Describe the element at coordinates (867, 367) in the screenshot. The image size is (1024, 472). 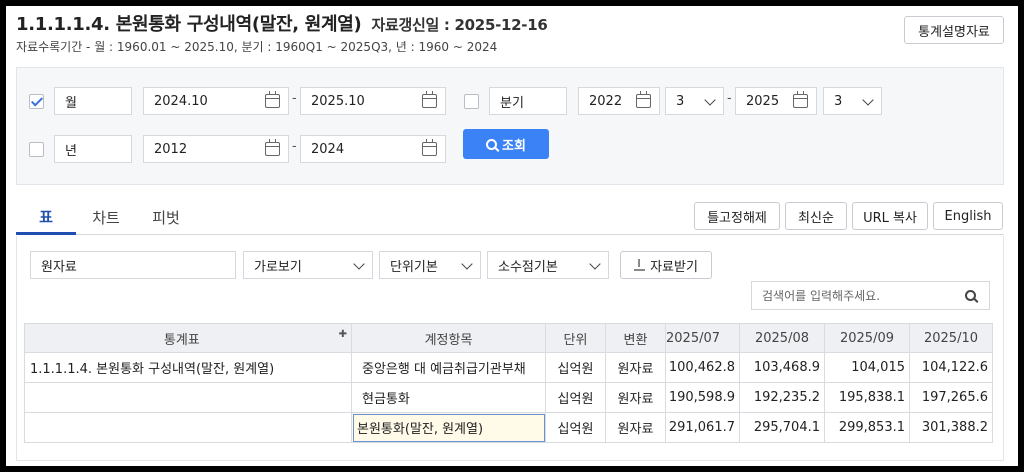
I see `cell-value: 104,015` at that location.